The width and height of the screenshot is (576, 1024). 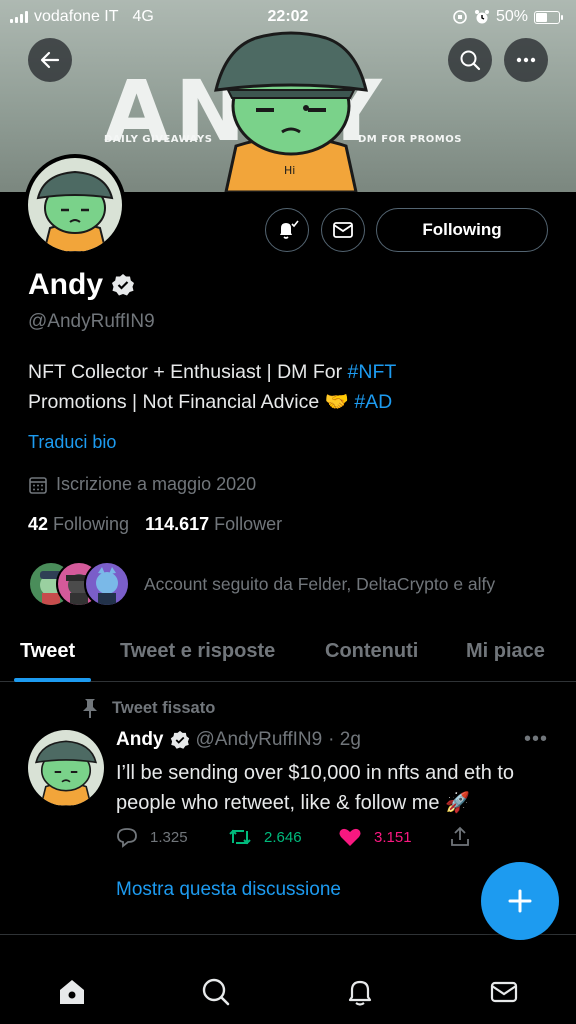 What do you see at coordinates (143, 16) in the screenshot?
I see `network-label: 4G` at bounding box center [143, 16].